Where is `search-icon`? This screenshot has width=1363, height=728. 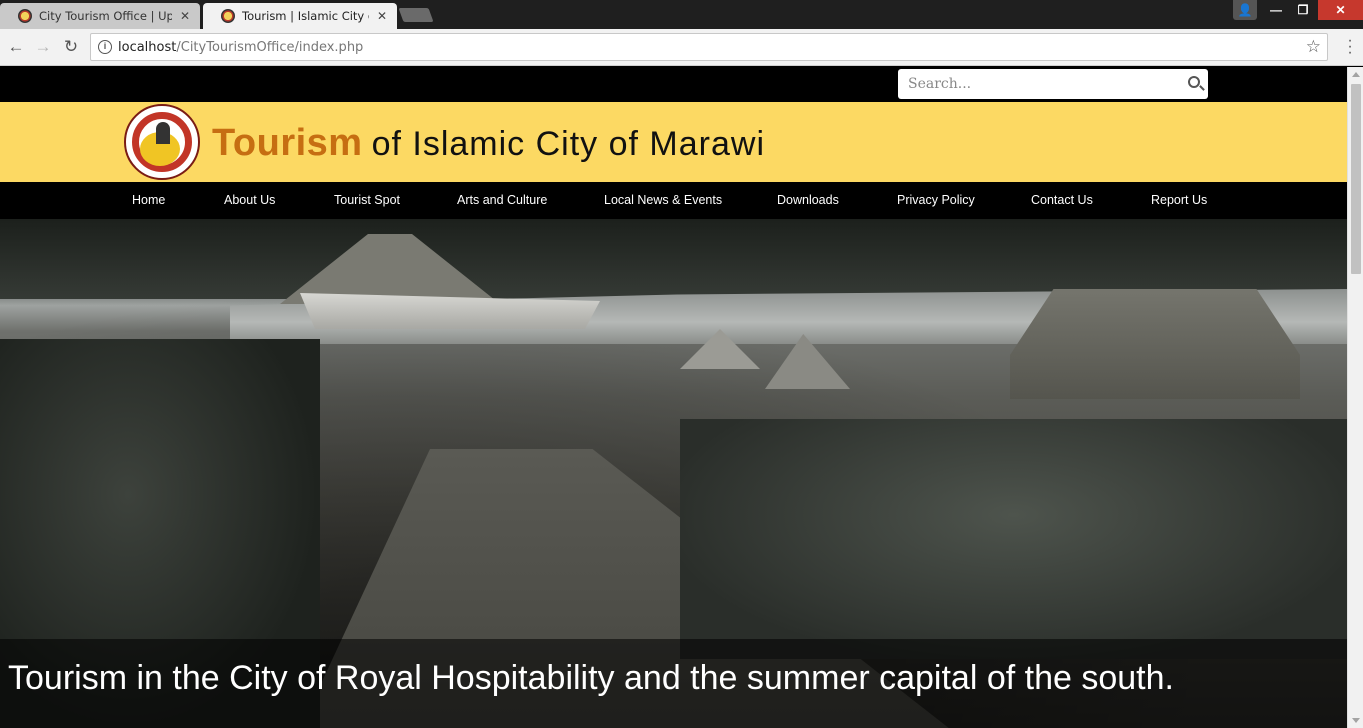 search-icon is located at coordinates (1194, 82).